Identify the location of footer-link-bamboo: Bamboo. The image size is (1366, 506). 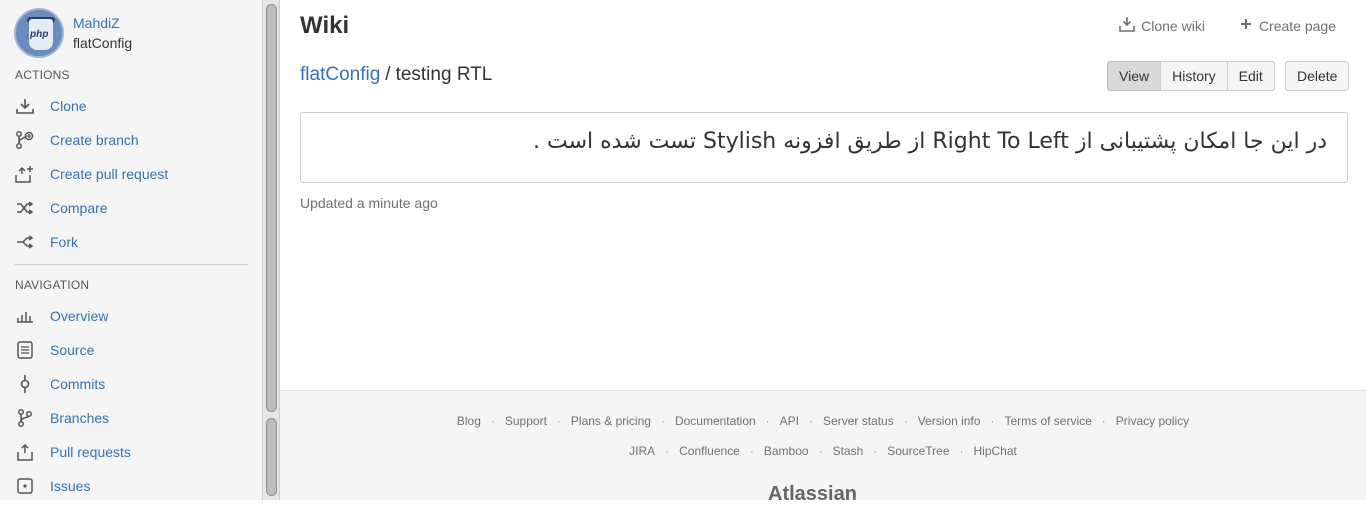
(786, 451).